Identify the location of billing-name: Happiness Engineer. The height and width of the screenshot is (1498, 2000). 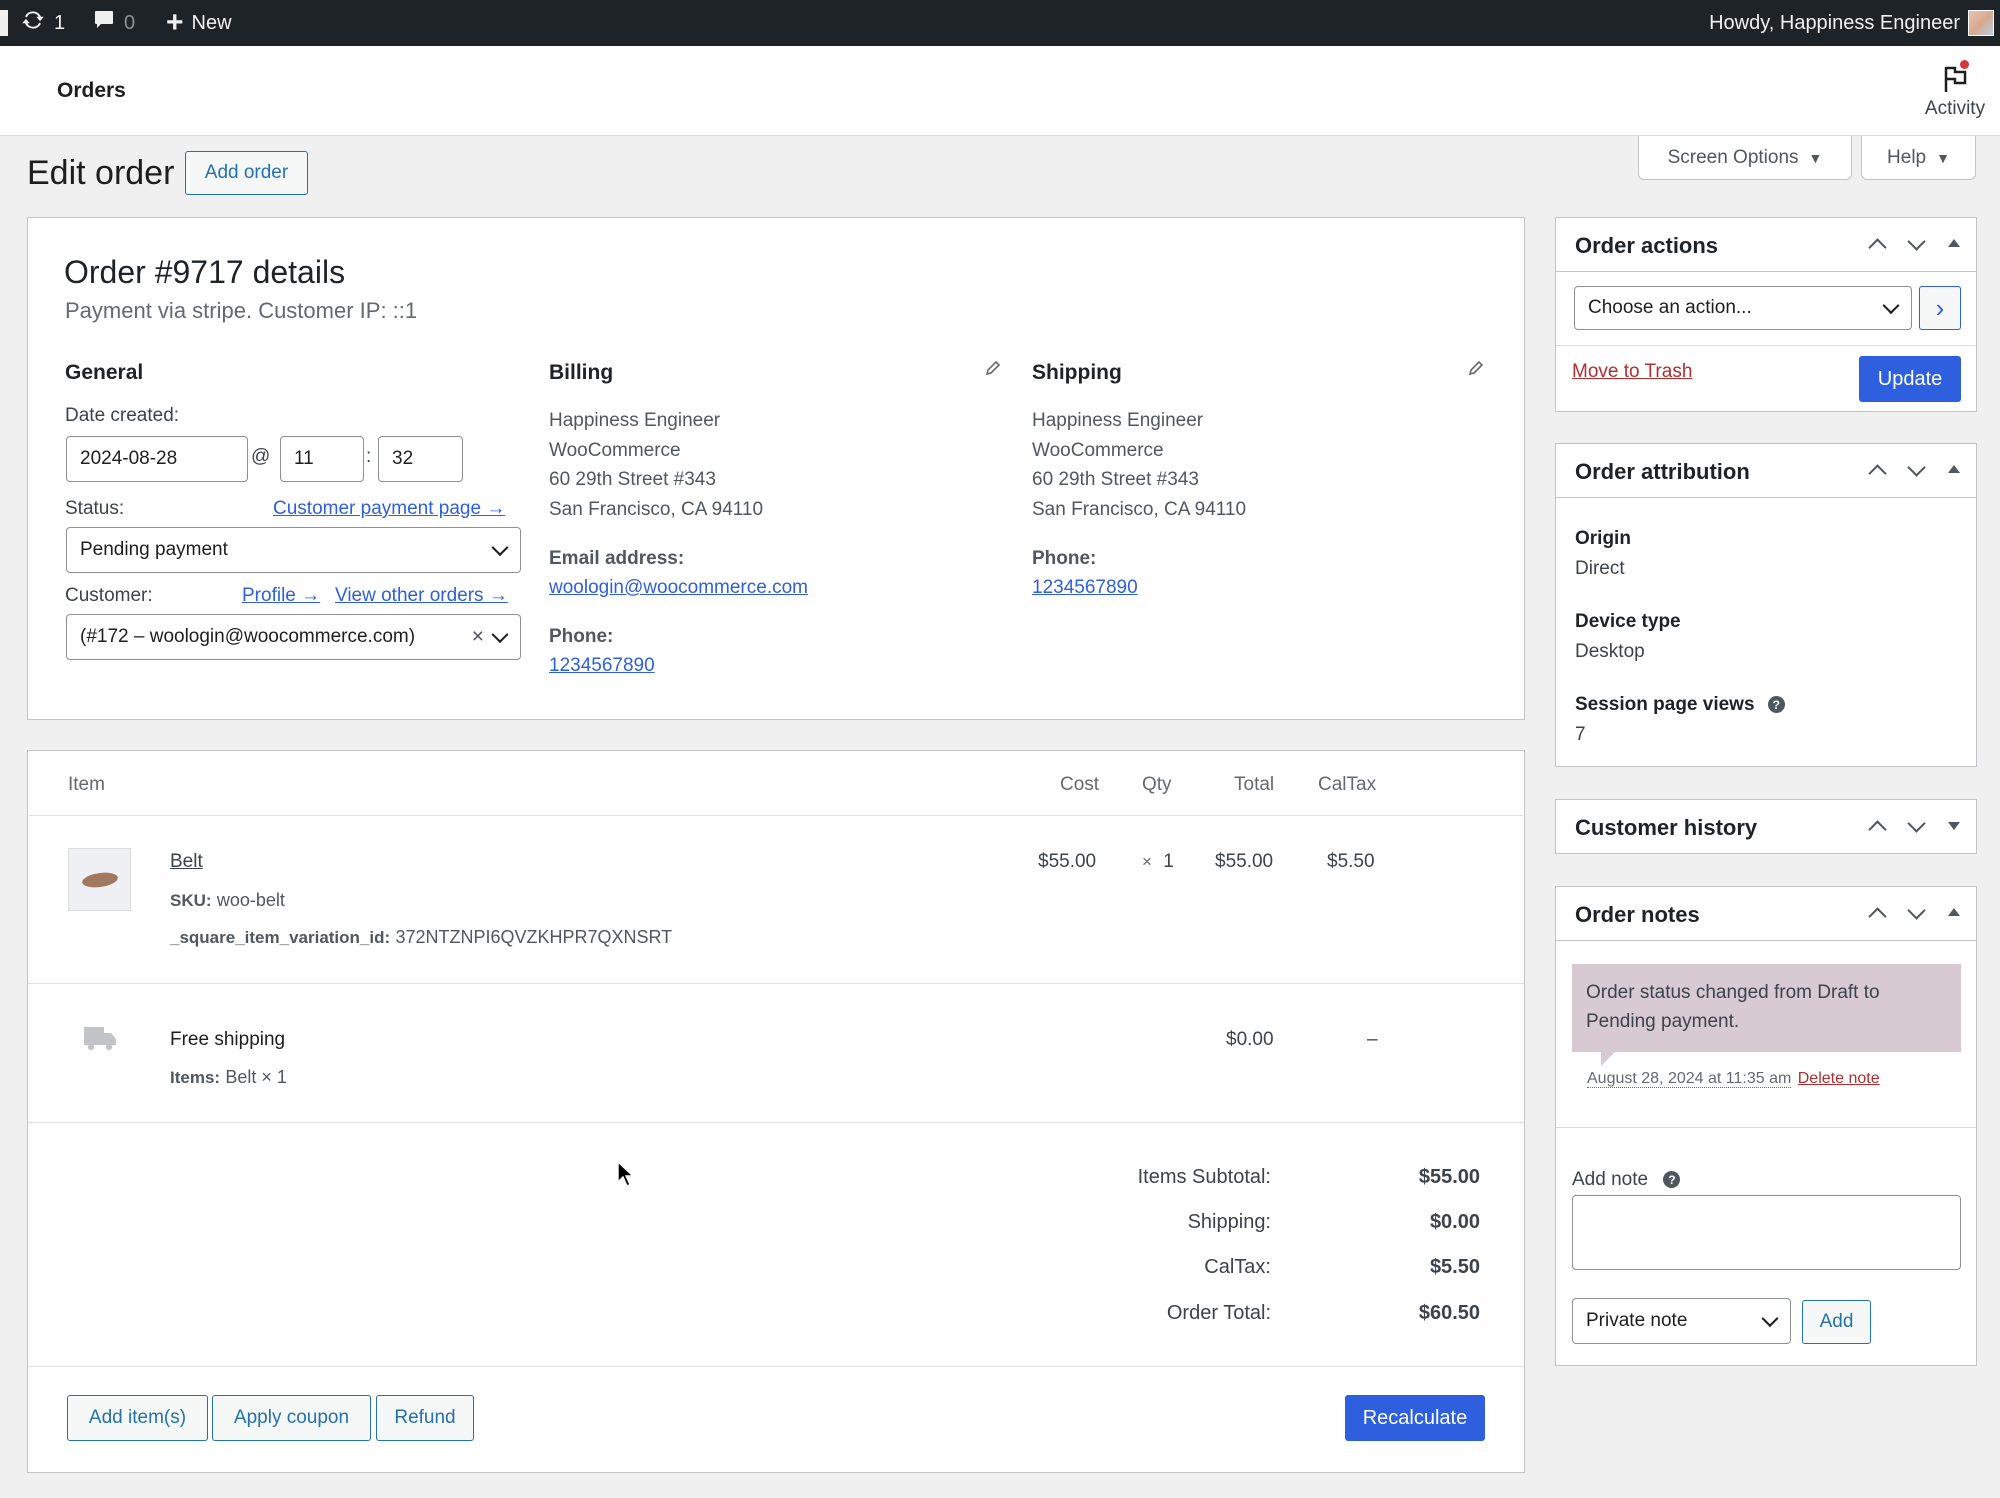
(635, 420).